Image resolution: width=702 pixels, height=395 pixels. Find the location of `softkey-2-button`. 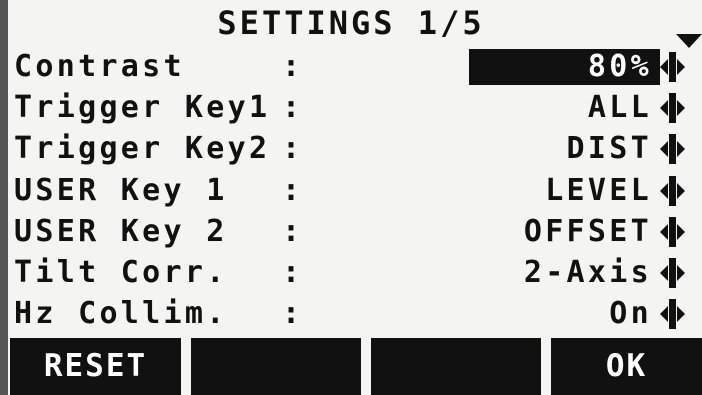

softkey-2-button is located at coordinates (276, 366).